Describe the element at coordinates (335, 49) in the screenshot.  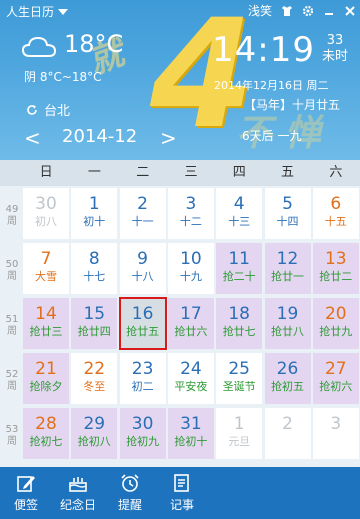
I see `clock-seconds: 33 未时` at that location.